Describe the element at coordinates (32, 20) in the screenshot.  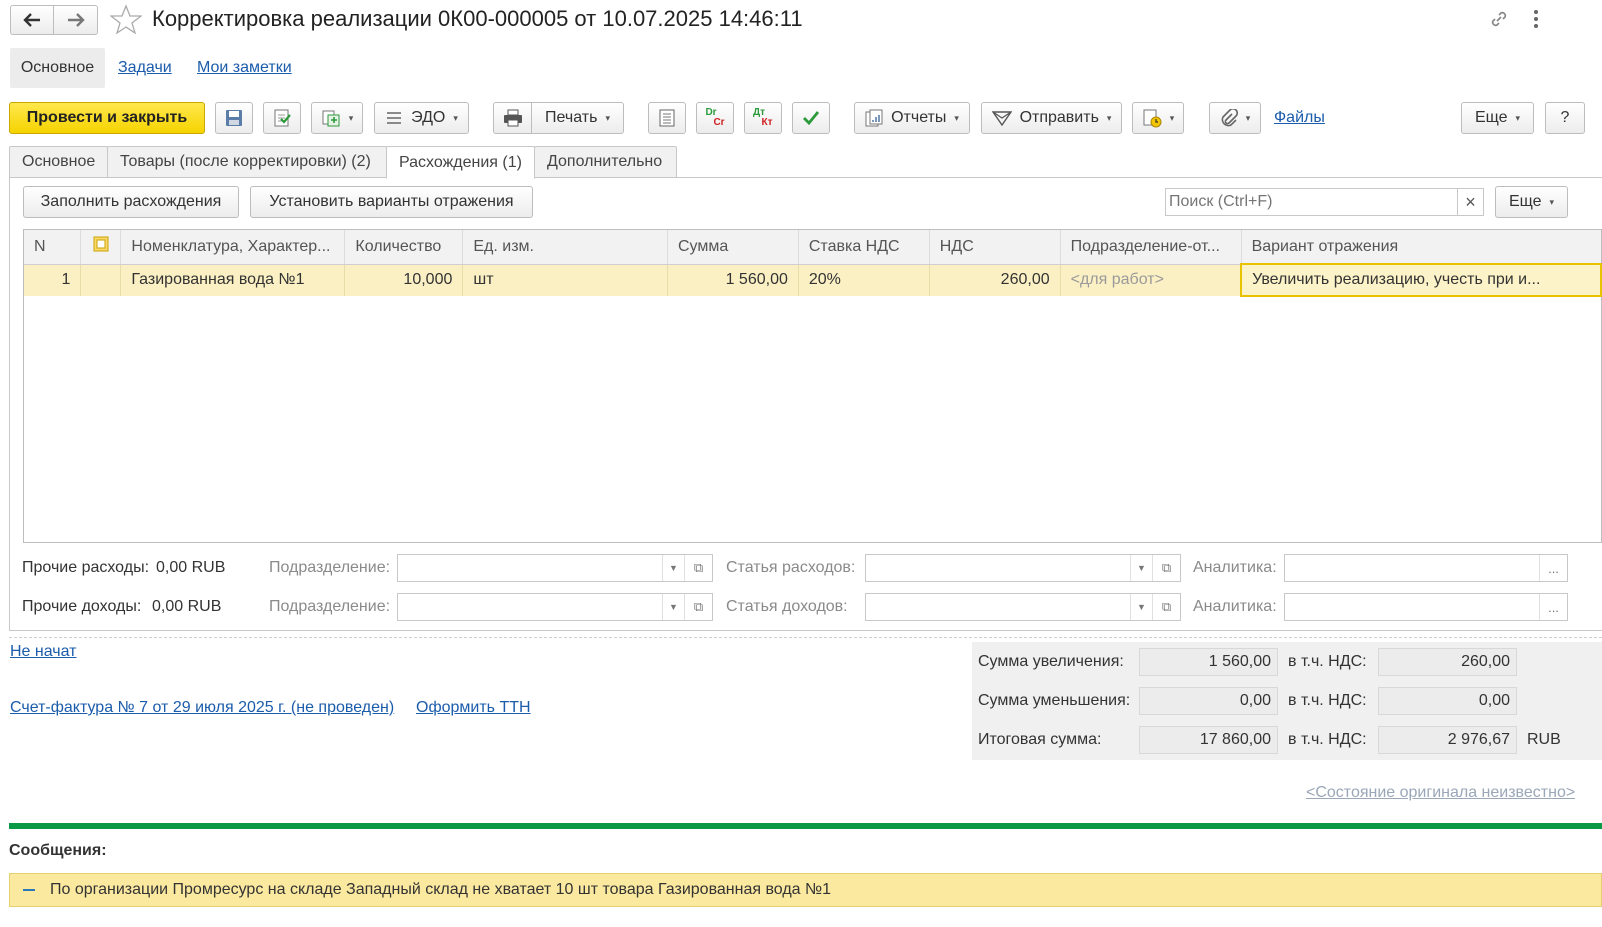
I see `back-button` at that location.